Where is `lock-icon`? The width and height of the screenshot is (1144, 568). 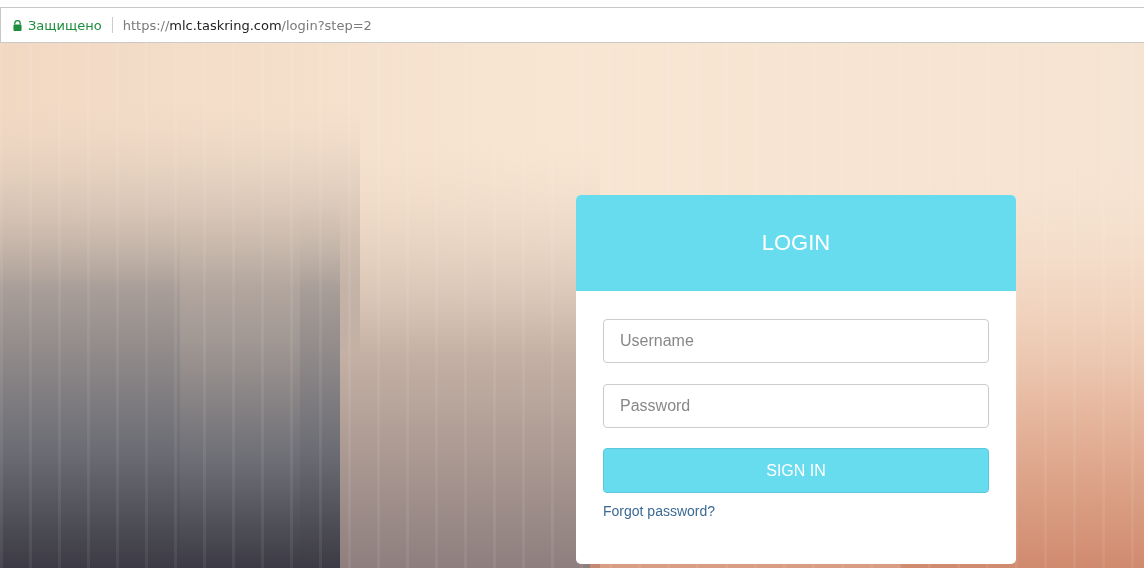
lock-icon is located at coordinates (17, 25).